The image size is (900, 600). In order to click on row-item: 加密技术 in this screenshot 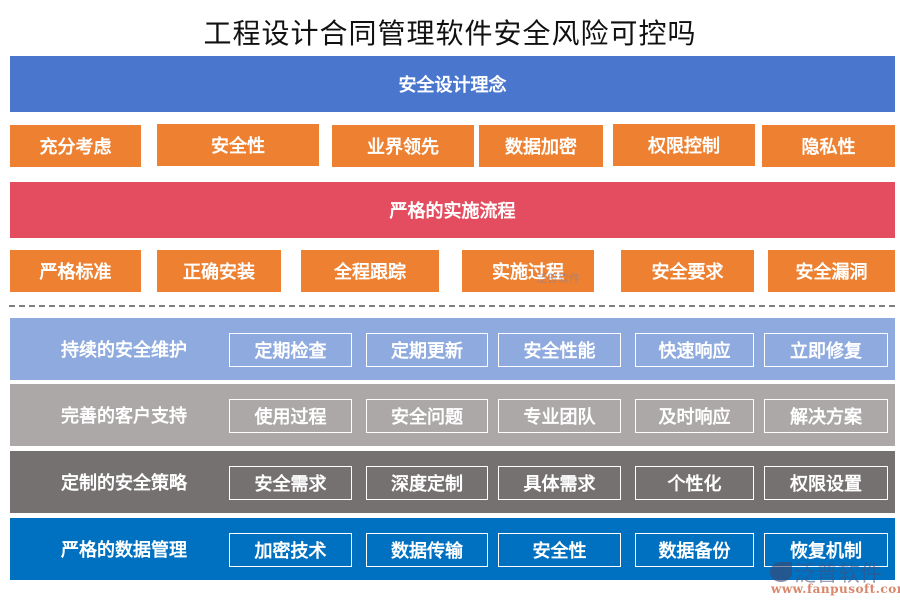, I will do `click(290, 550)`.